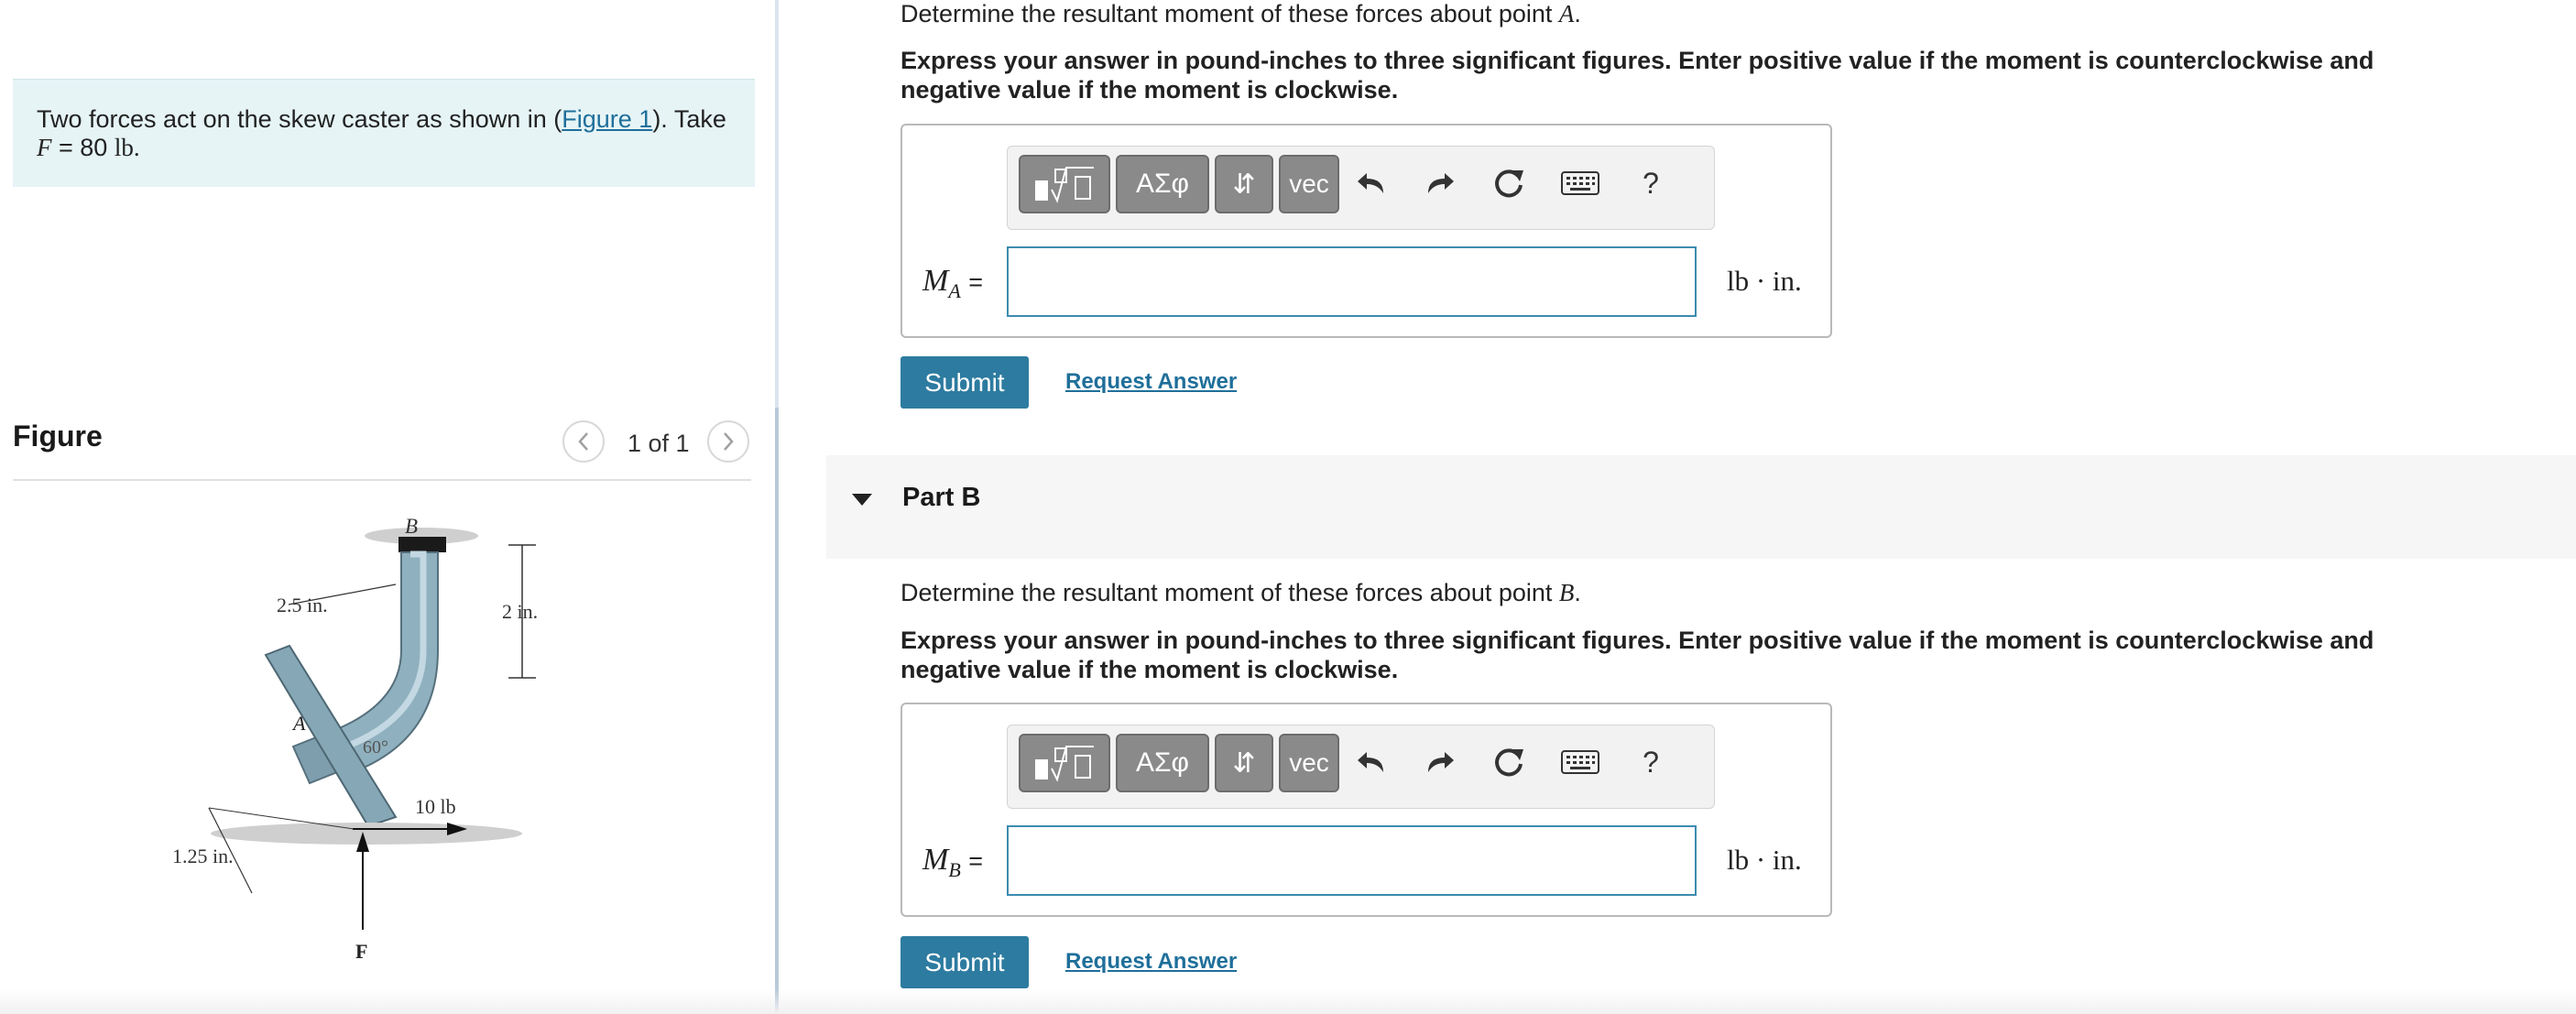 The height and width of the screenshot is (1014, 2576). I want to click on part-b-variable: MB =, so click(953, 862).